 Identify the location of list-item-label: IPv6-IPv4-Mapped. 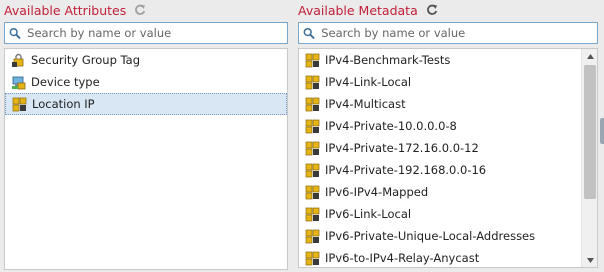
(377, 192).